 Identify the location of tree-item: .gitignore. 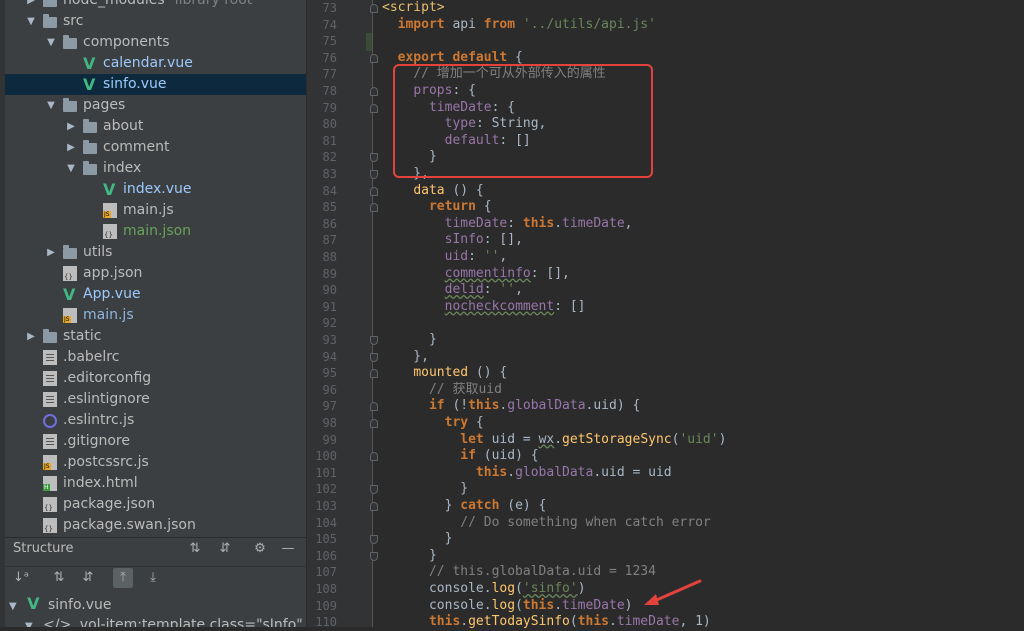
(155, 441).